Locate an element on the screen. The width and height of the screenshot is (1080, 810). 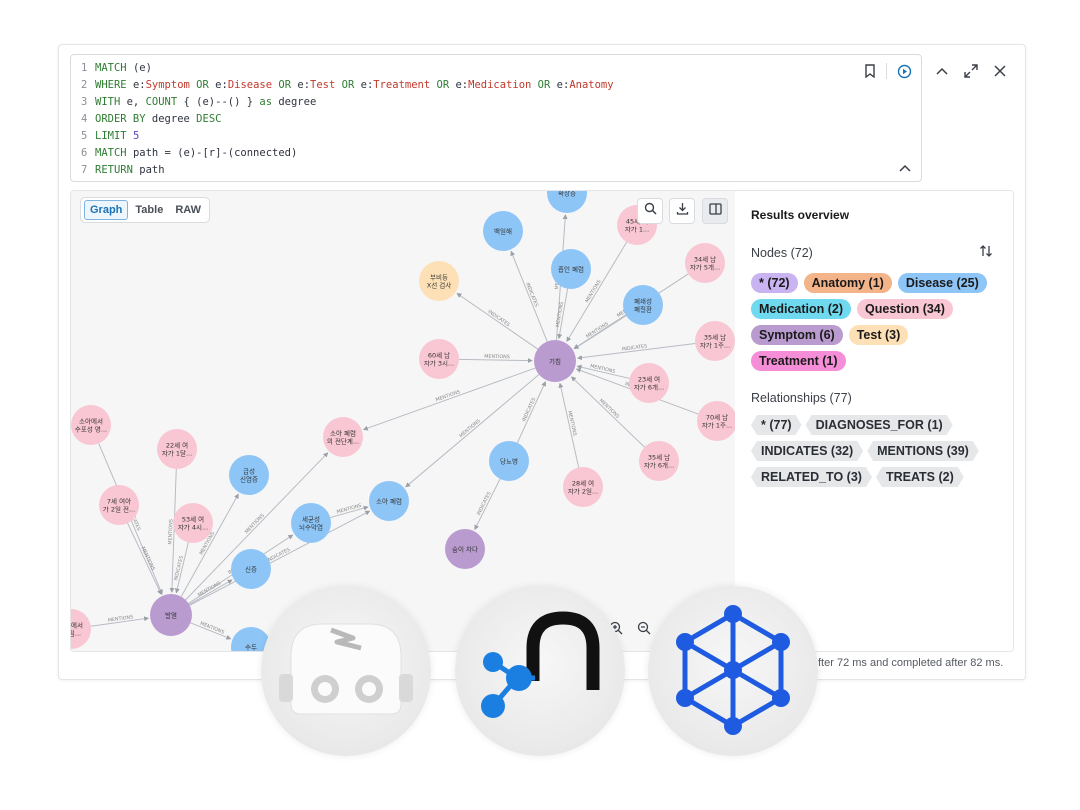
line-number: 2 is located at coordinates (84, 85).